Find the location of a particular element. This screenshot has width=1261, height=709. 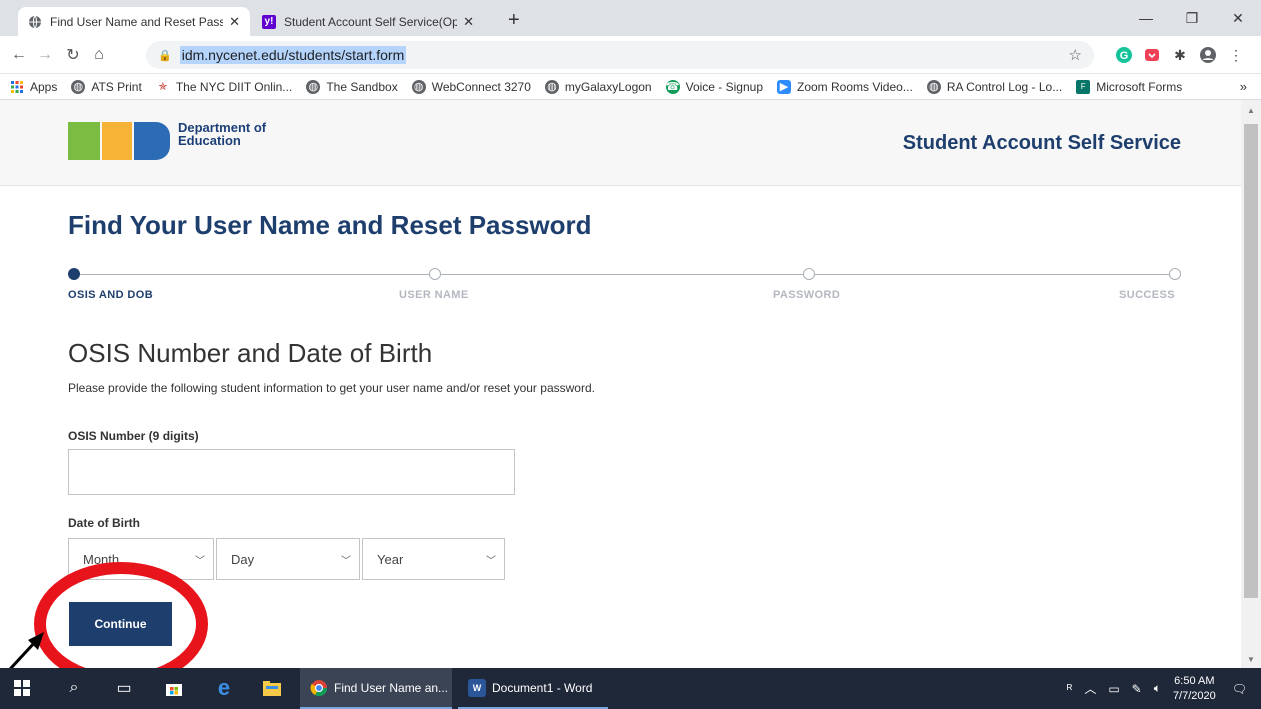

new-tab-plus-icon: + is located at coordinates (514, 20).